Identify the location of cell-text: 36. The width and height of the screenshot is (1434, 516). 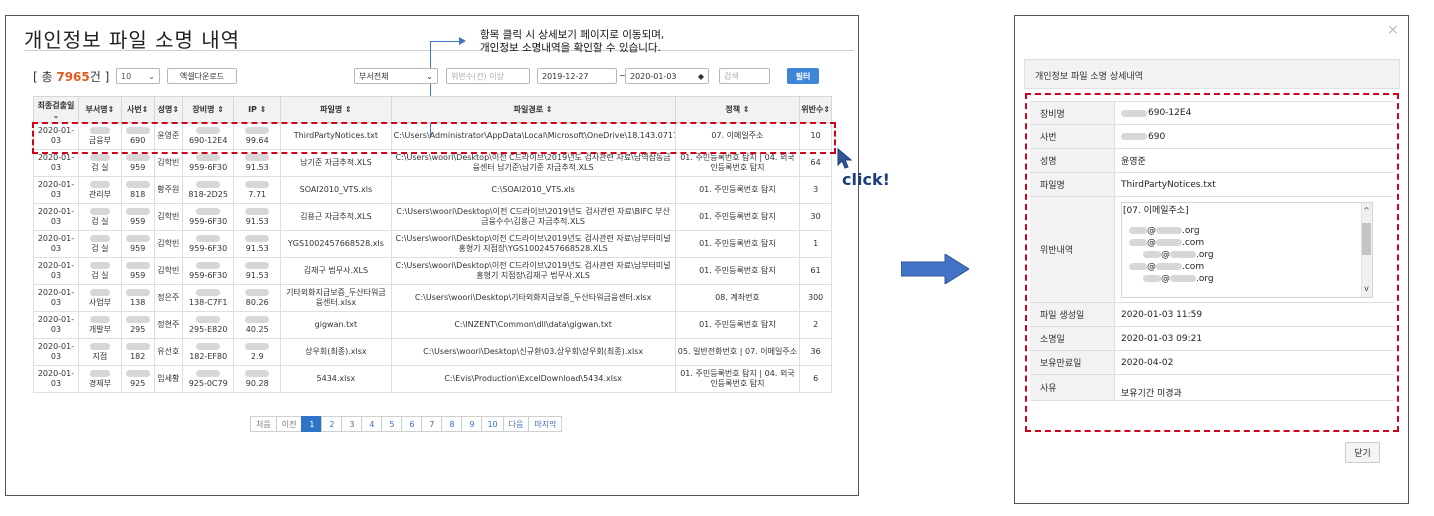
(815, 351).